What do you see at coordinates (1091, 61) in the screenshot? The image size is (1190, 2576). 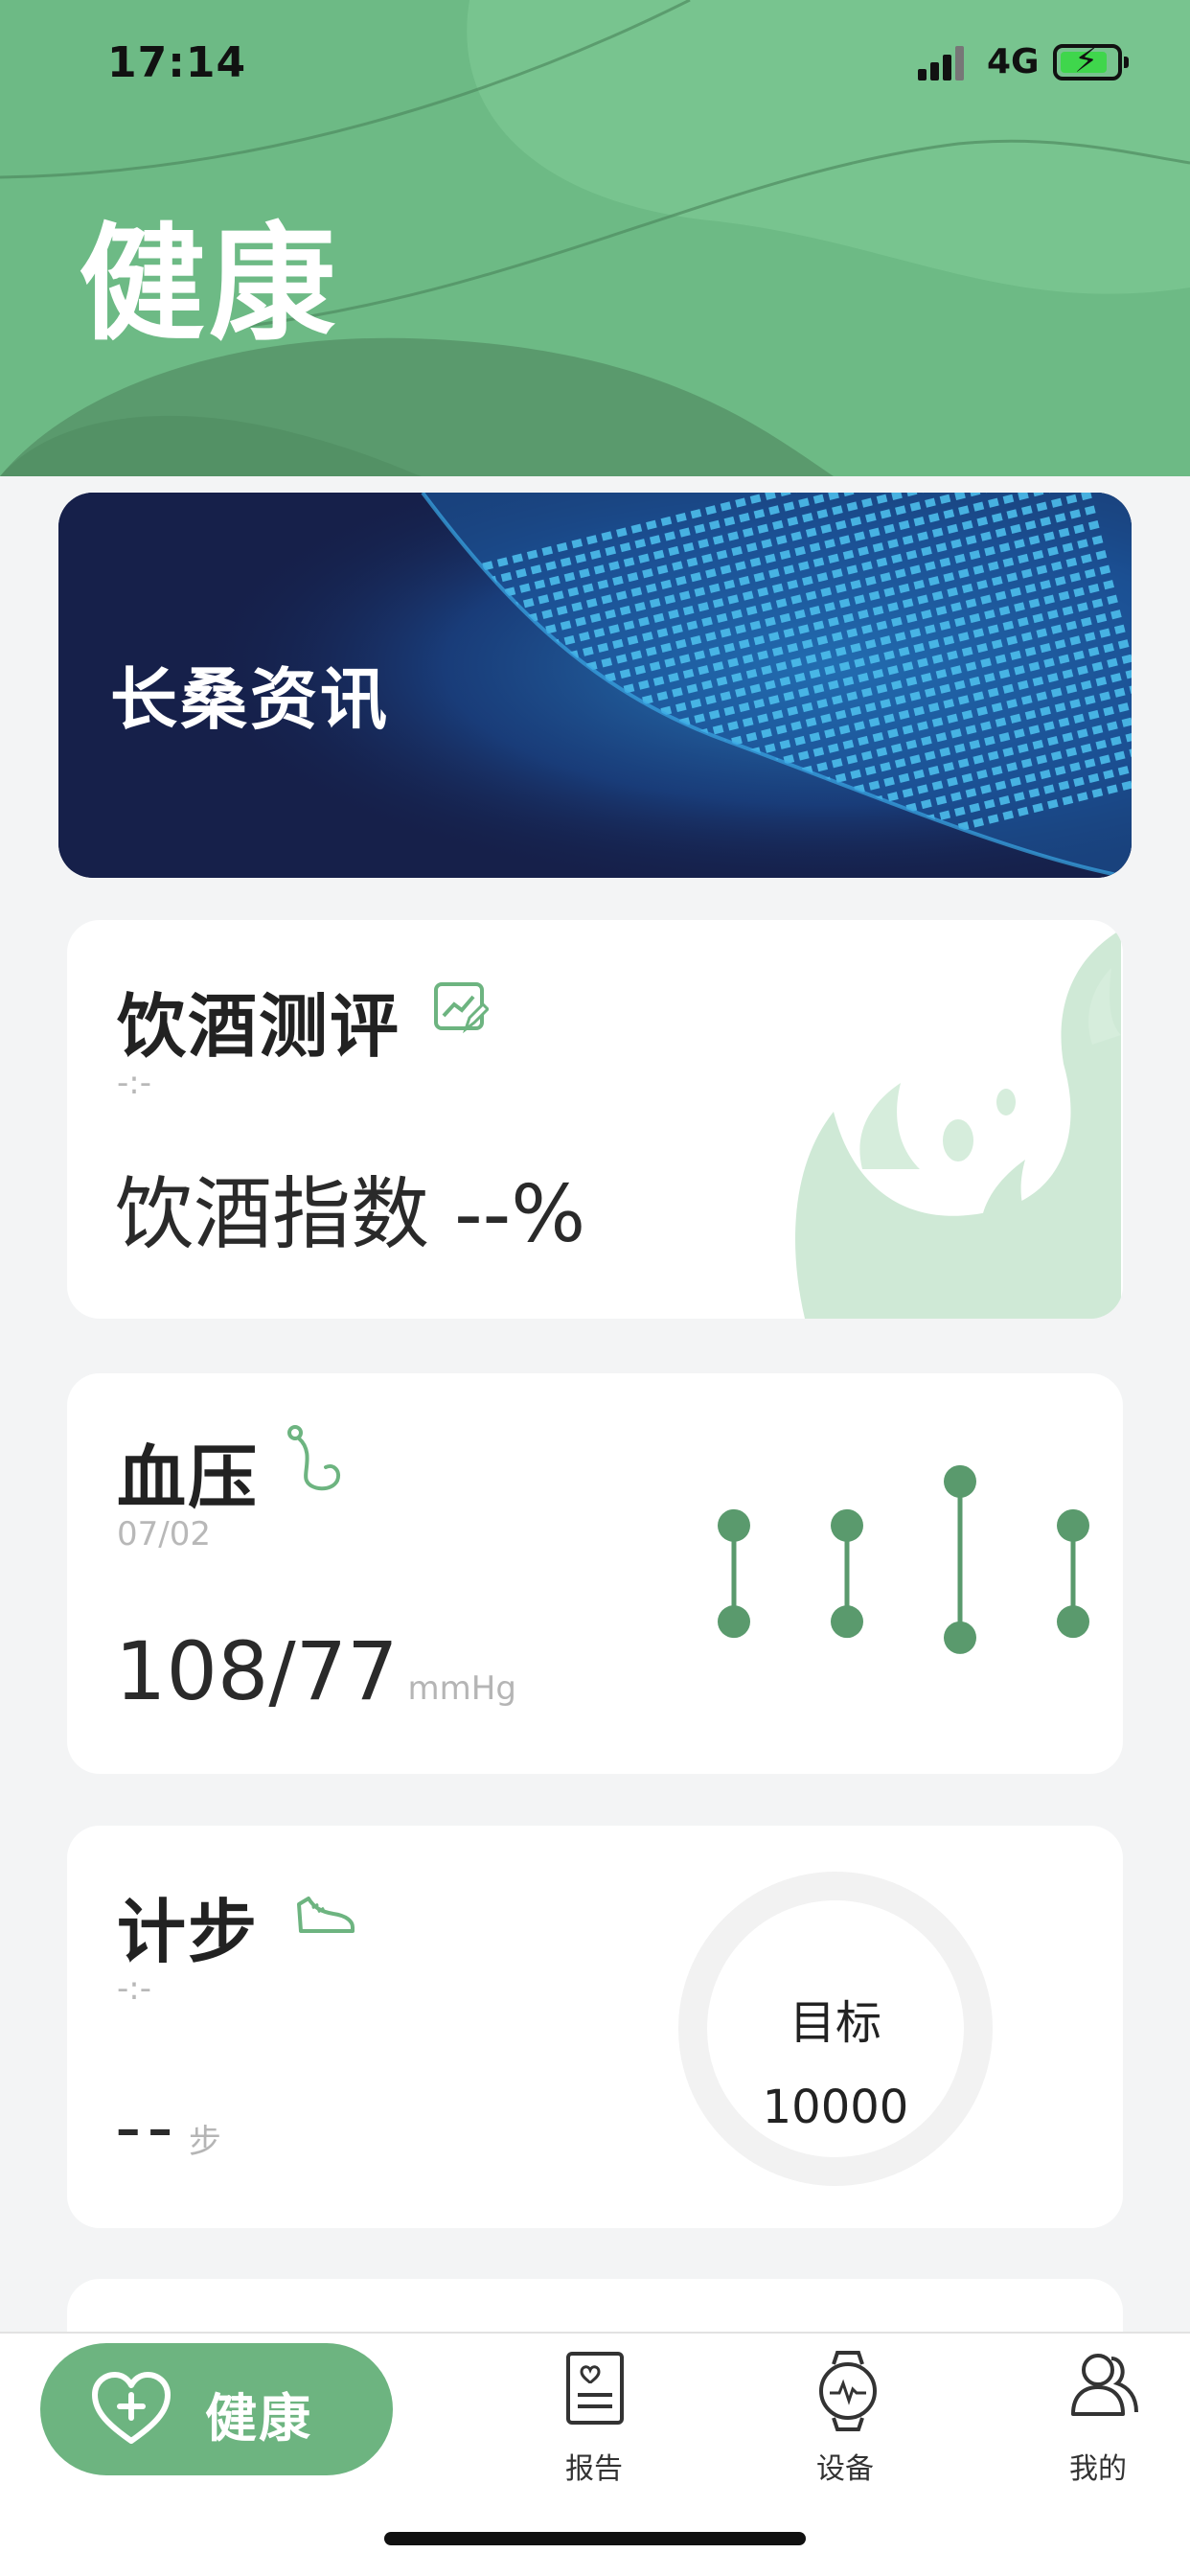 I see `battery-icon: ⚡` at bounding box center [1091, 61].